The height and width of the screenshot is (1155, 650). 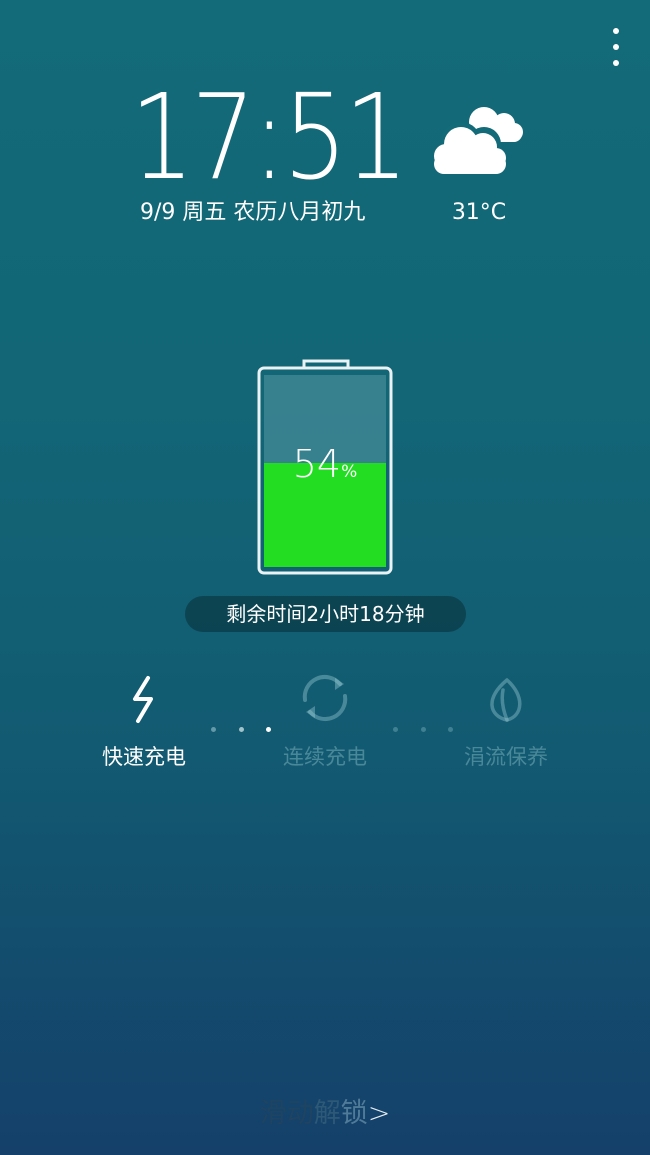 What do you see at coordinates (478, 140) in the screenshot?
I see `cloud-icon` at bounding box center [478, 140].